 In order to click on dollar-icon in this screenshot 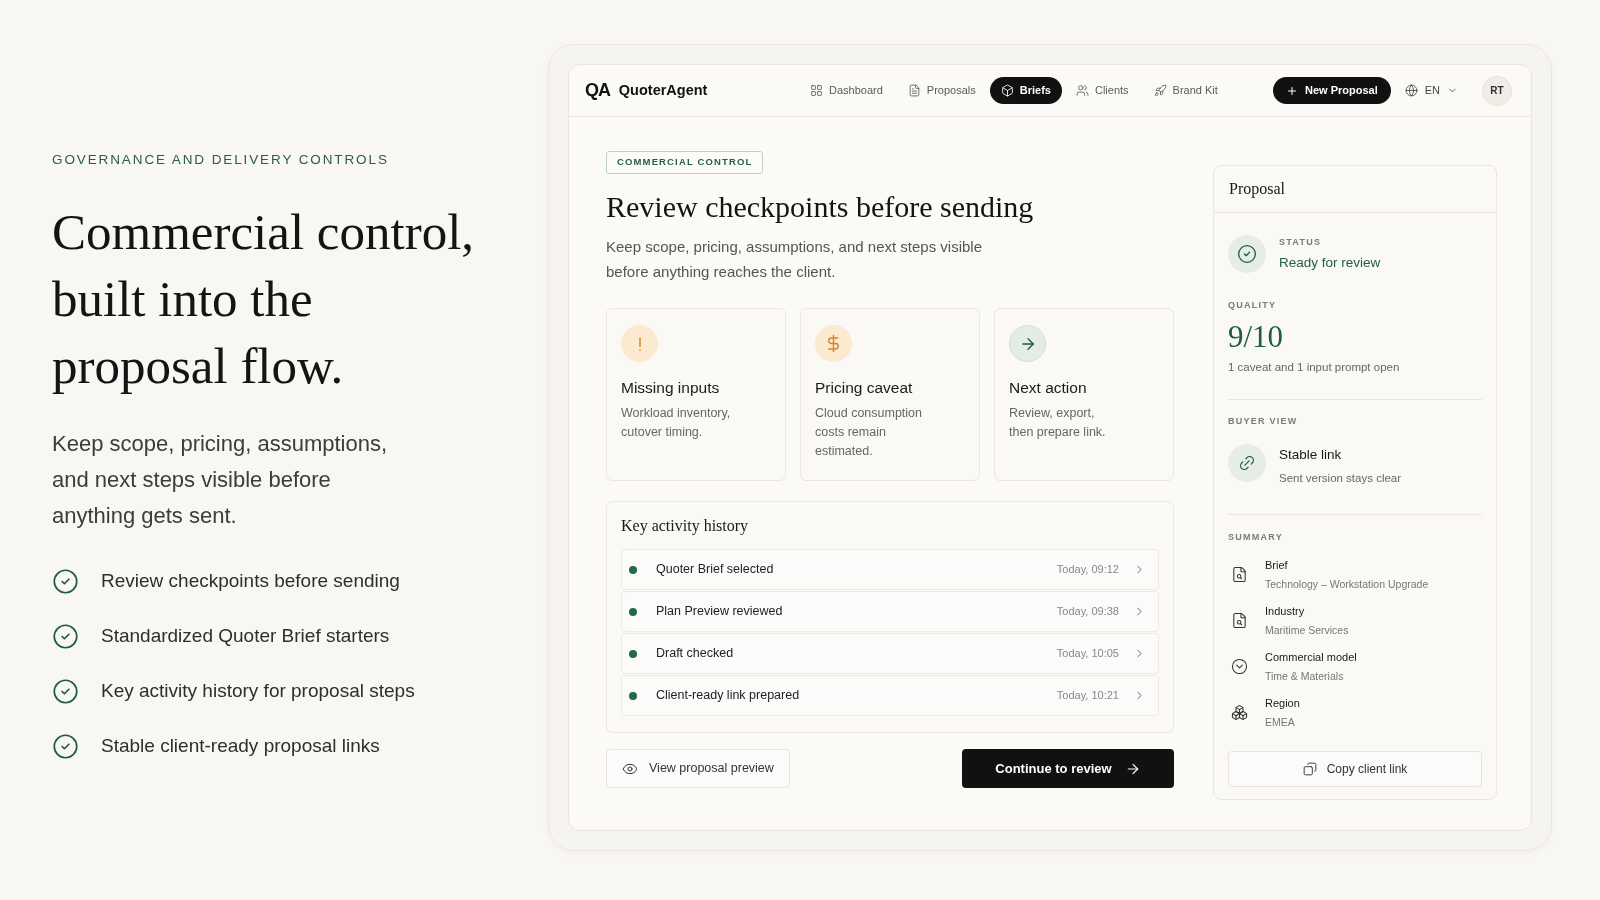, I will do `click(833, 343)`.